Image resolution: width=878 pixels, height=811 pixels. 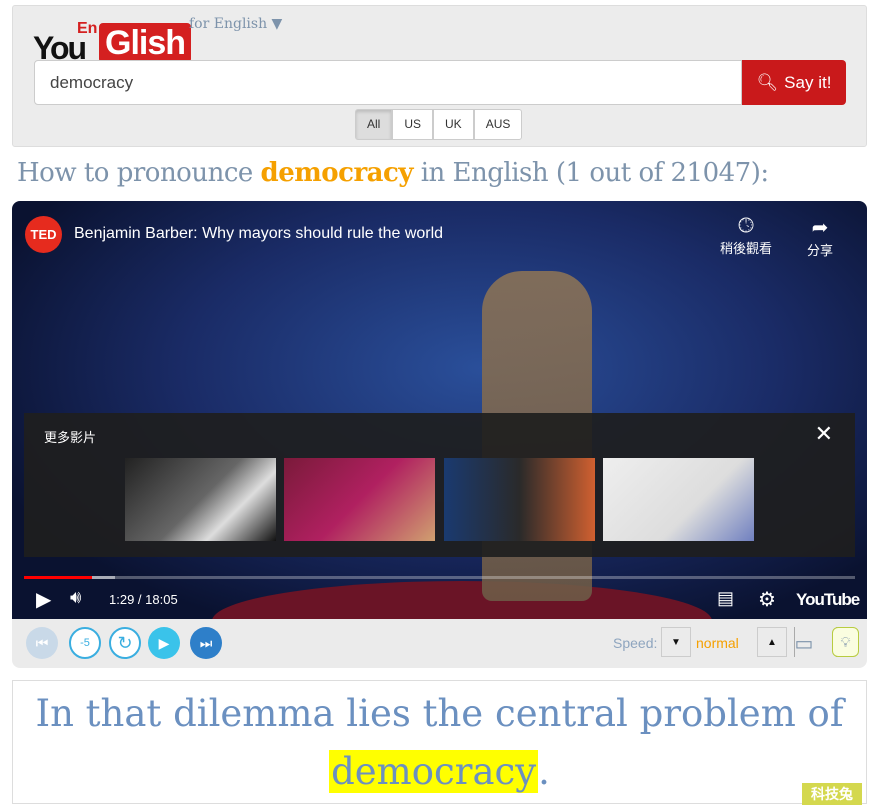 What do you see at coordinates (439, 643) in the screenshot?
I see `playback-toolbar: ⏮︎ -5 ↻ ▶ ⏭︎ Speed: ▼ normal ▲ ▭ 💡︎` at bounding box center [439, 643].